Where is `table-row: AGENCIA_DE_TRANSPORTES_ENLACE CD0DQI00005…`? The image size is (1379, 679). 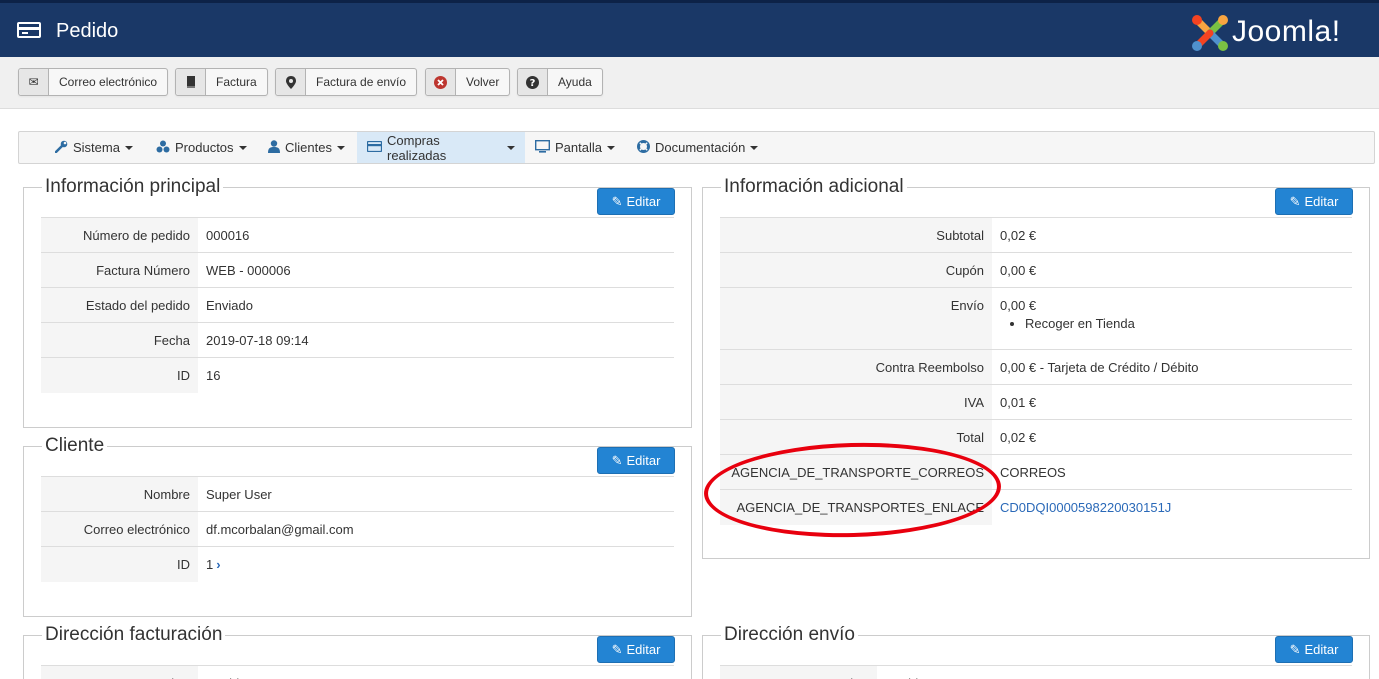
table-row: AGENCIA_DE_TRANSPORTES_ENLACE CD0DQI00005… is located at coordinates (1036, 507).